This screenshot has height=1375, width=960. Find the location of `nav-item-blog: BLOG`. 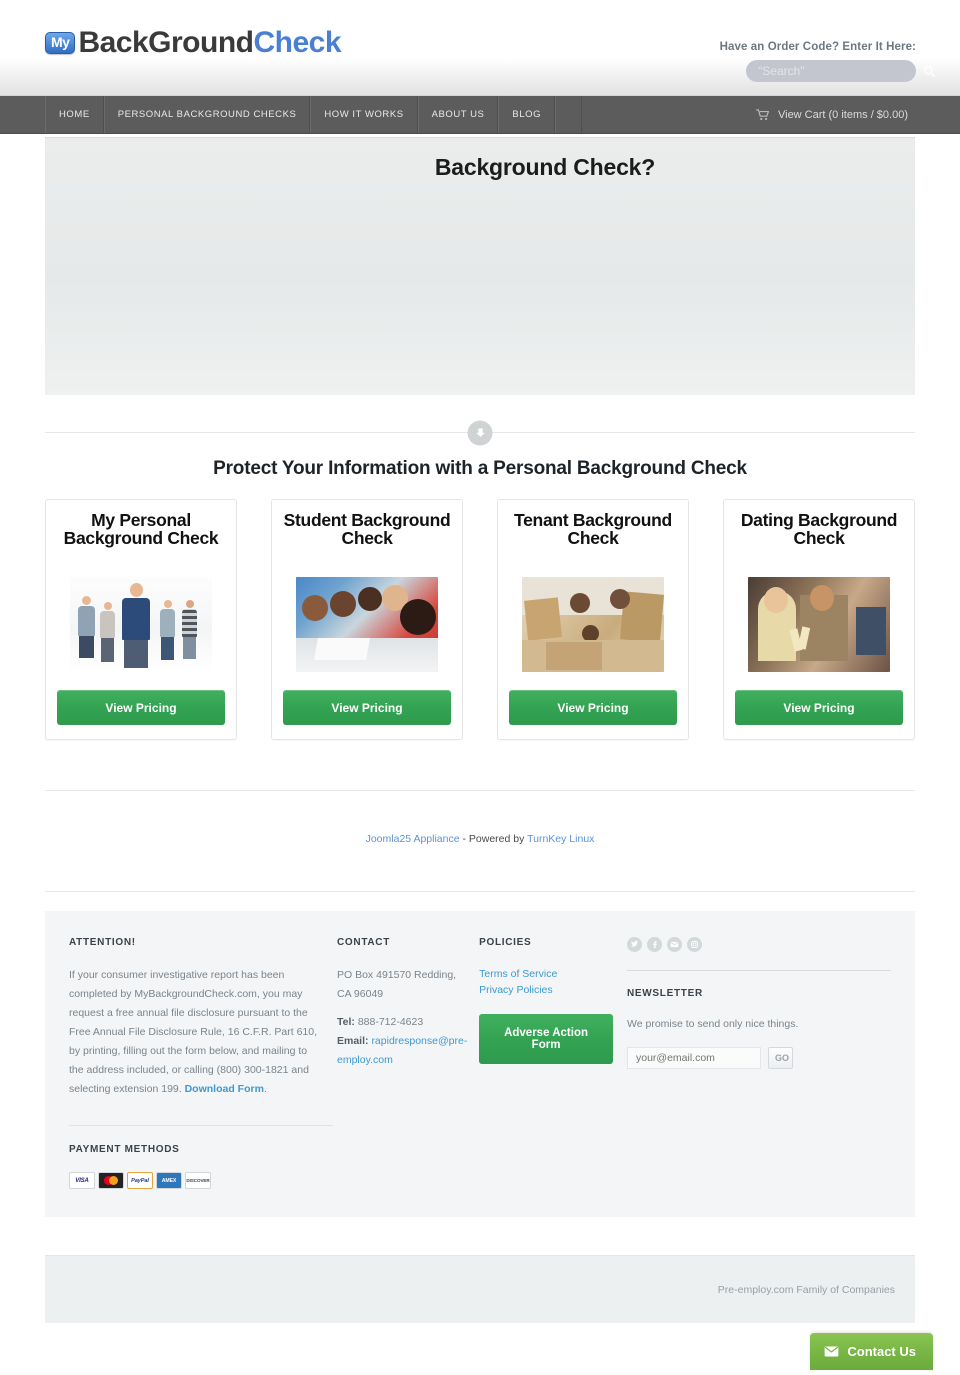

nav-item-blog: BLOG is located at coordinates (527, 114).